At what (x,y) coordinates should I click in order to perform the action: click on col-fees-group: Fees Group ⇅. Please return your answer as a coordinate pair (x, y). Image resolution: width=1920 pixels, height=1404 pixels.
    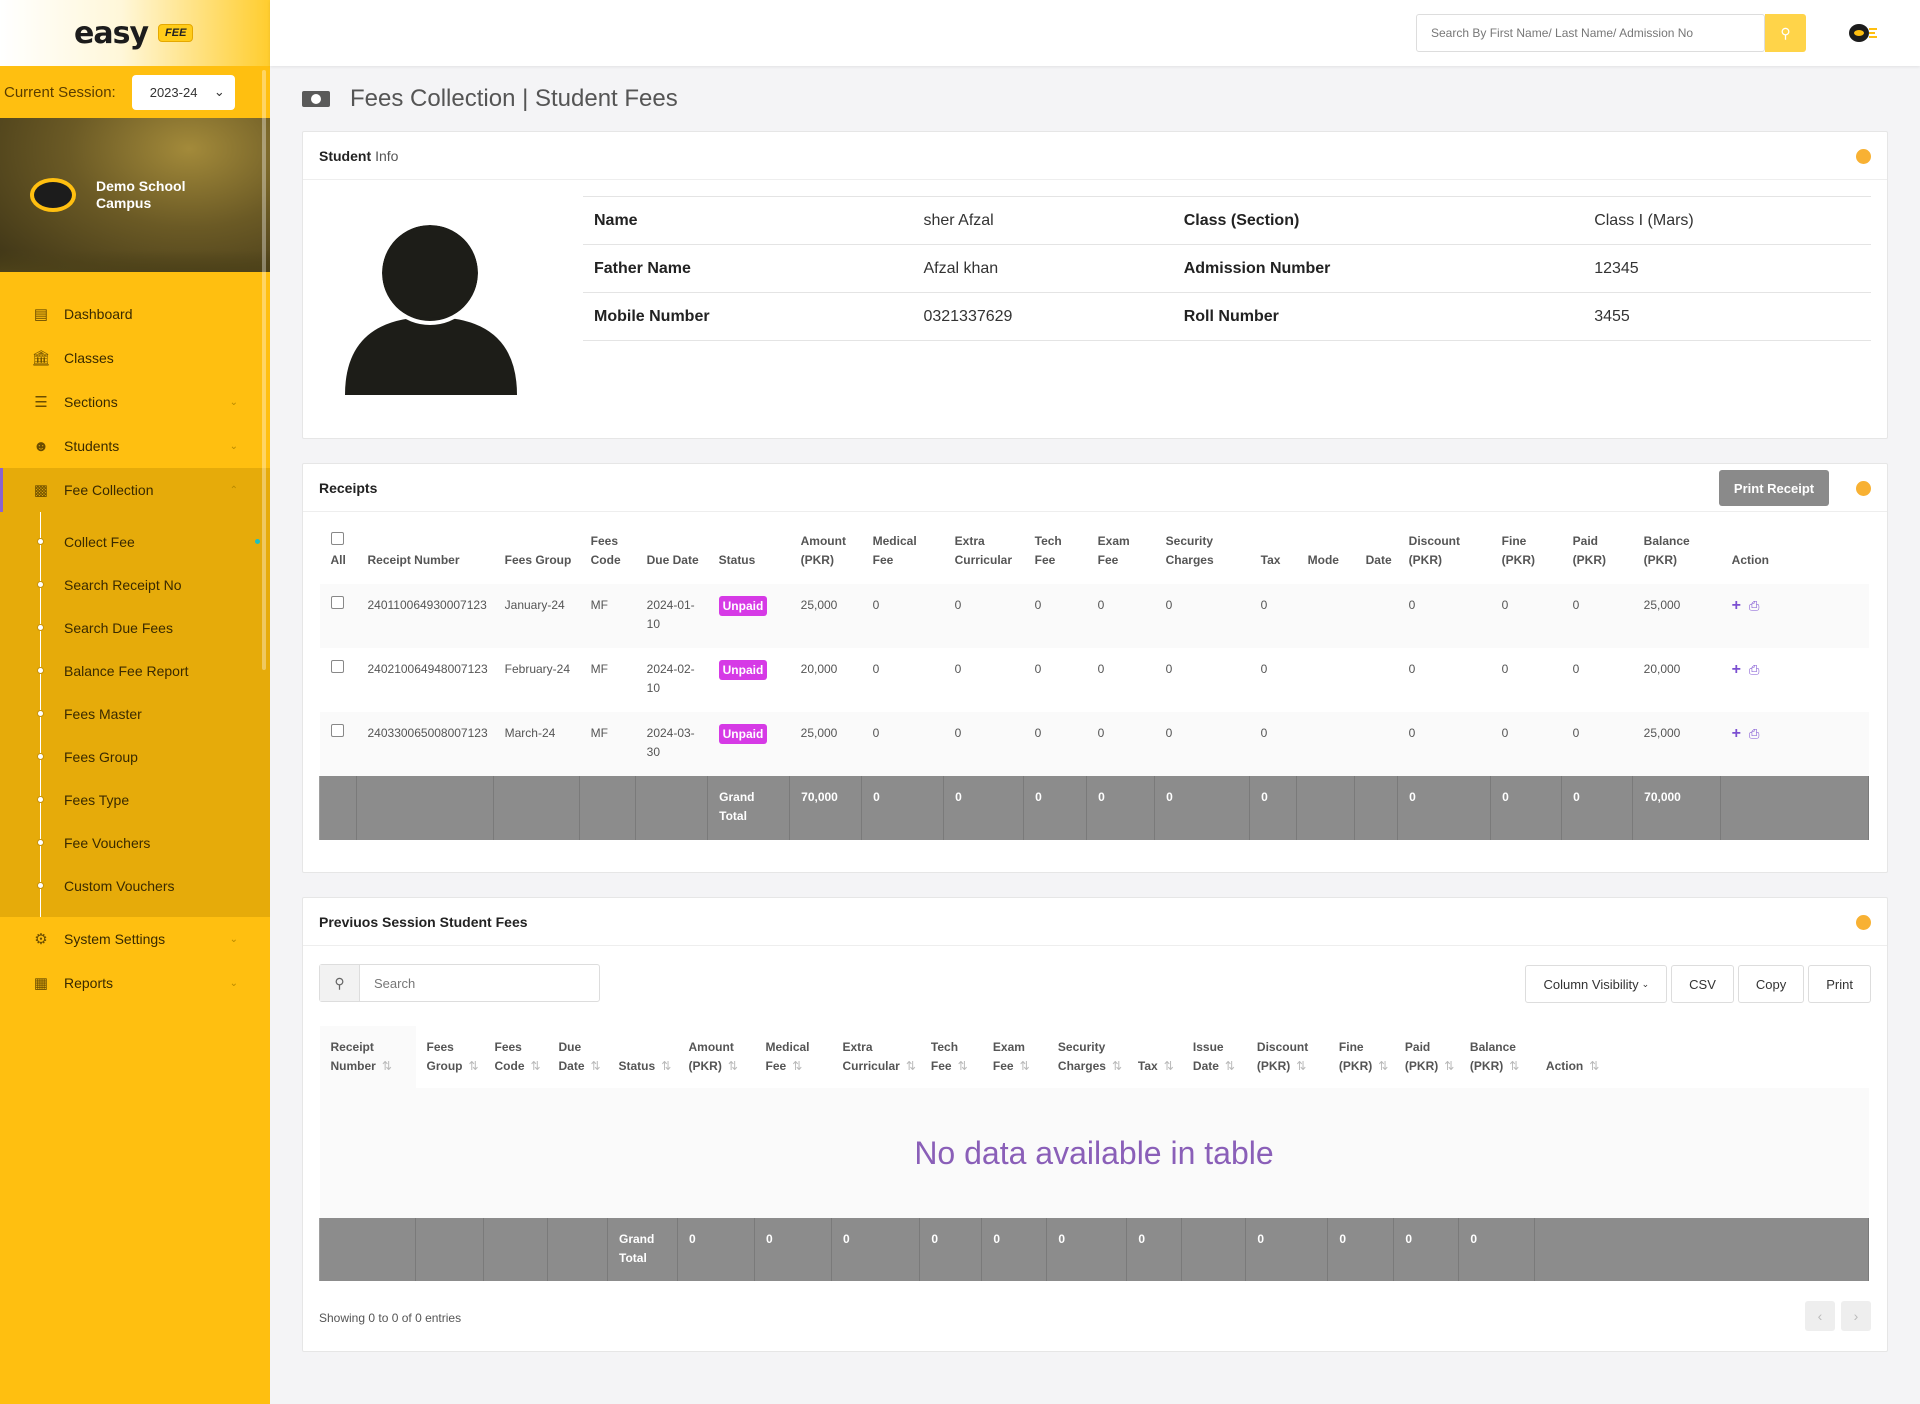
    Looking at the image, I should click on (450, 1057).